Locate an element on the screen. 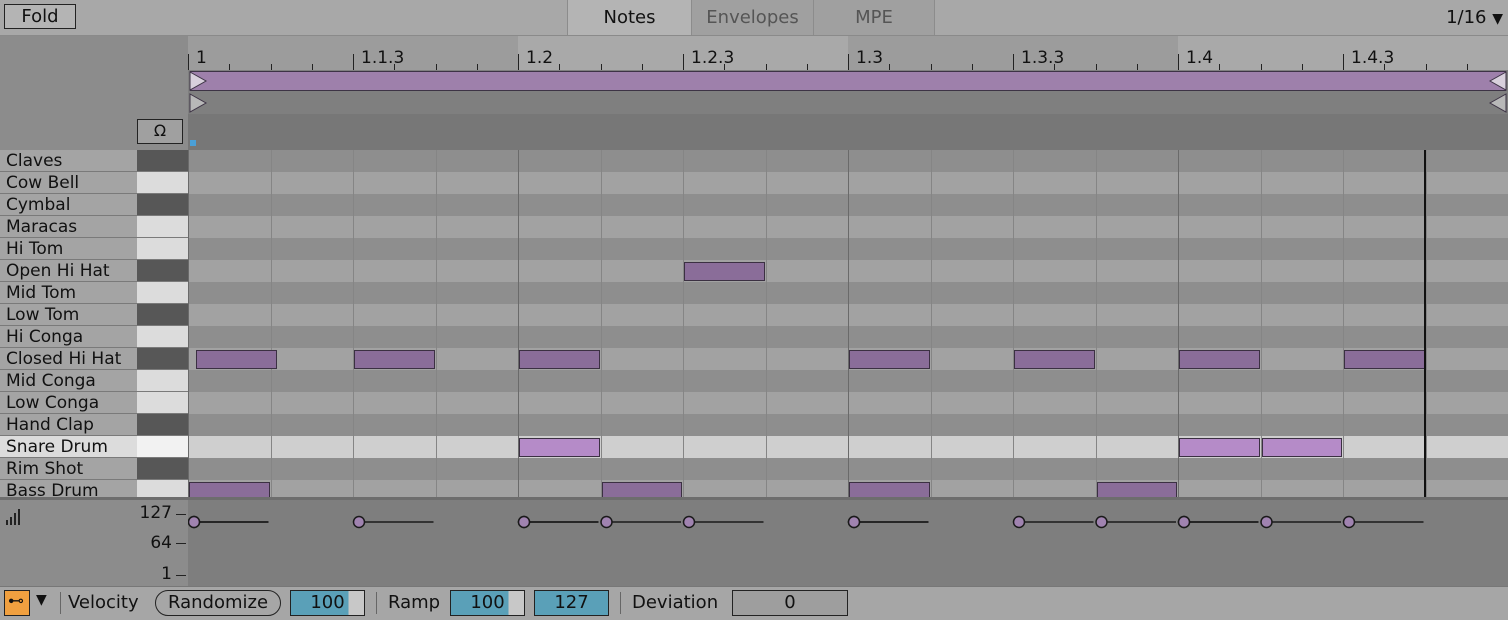  lane-label: Hand Clap is located at coordinates (68, 425).